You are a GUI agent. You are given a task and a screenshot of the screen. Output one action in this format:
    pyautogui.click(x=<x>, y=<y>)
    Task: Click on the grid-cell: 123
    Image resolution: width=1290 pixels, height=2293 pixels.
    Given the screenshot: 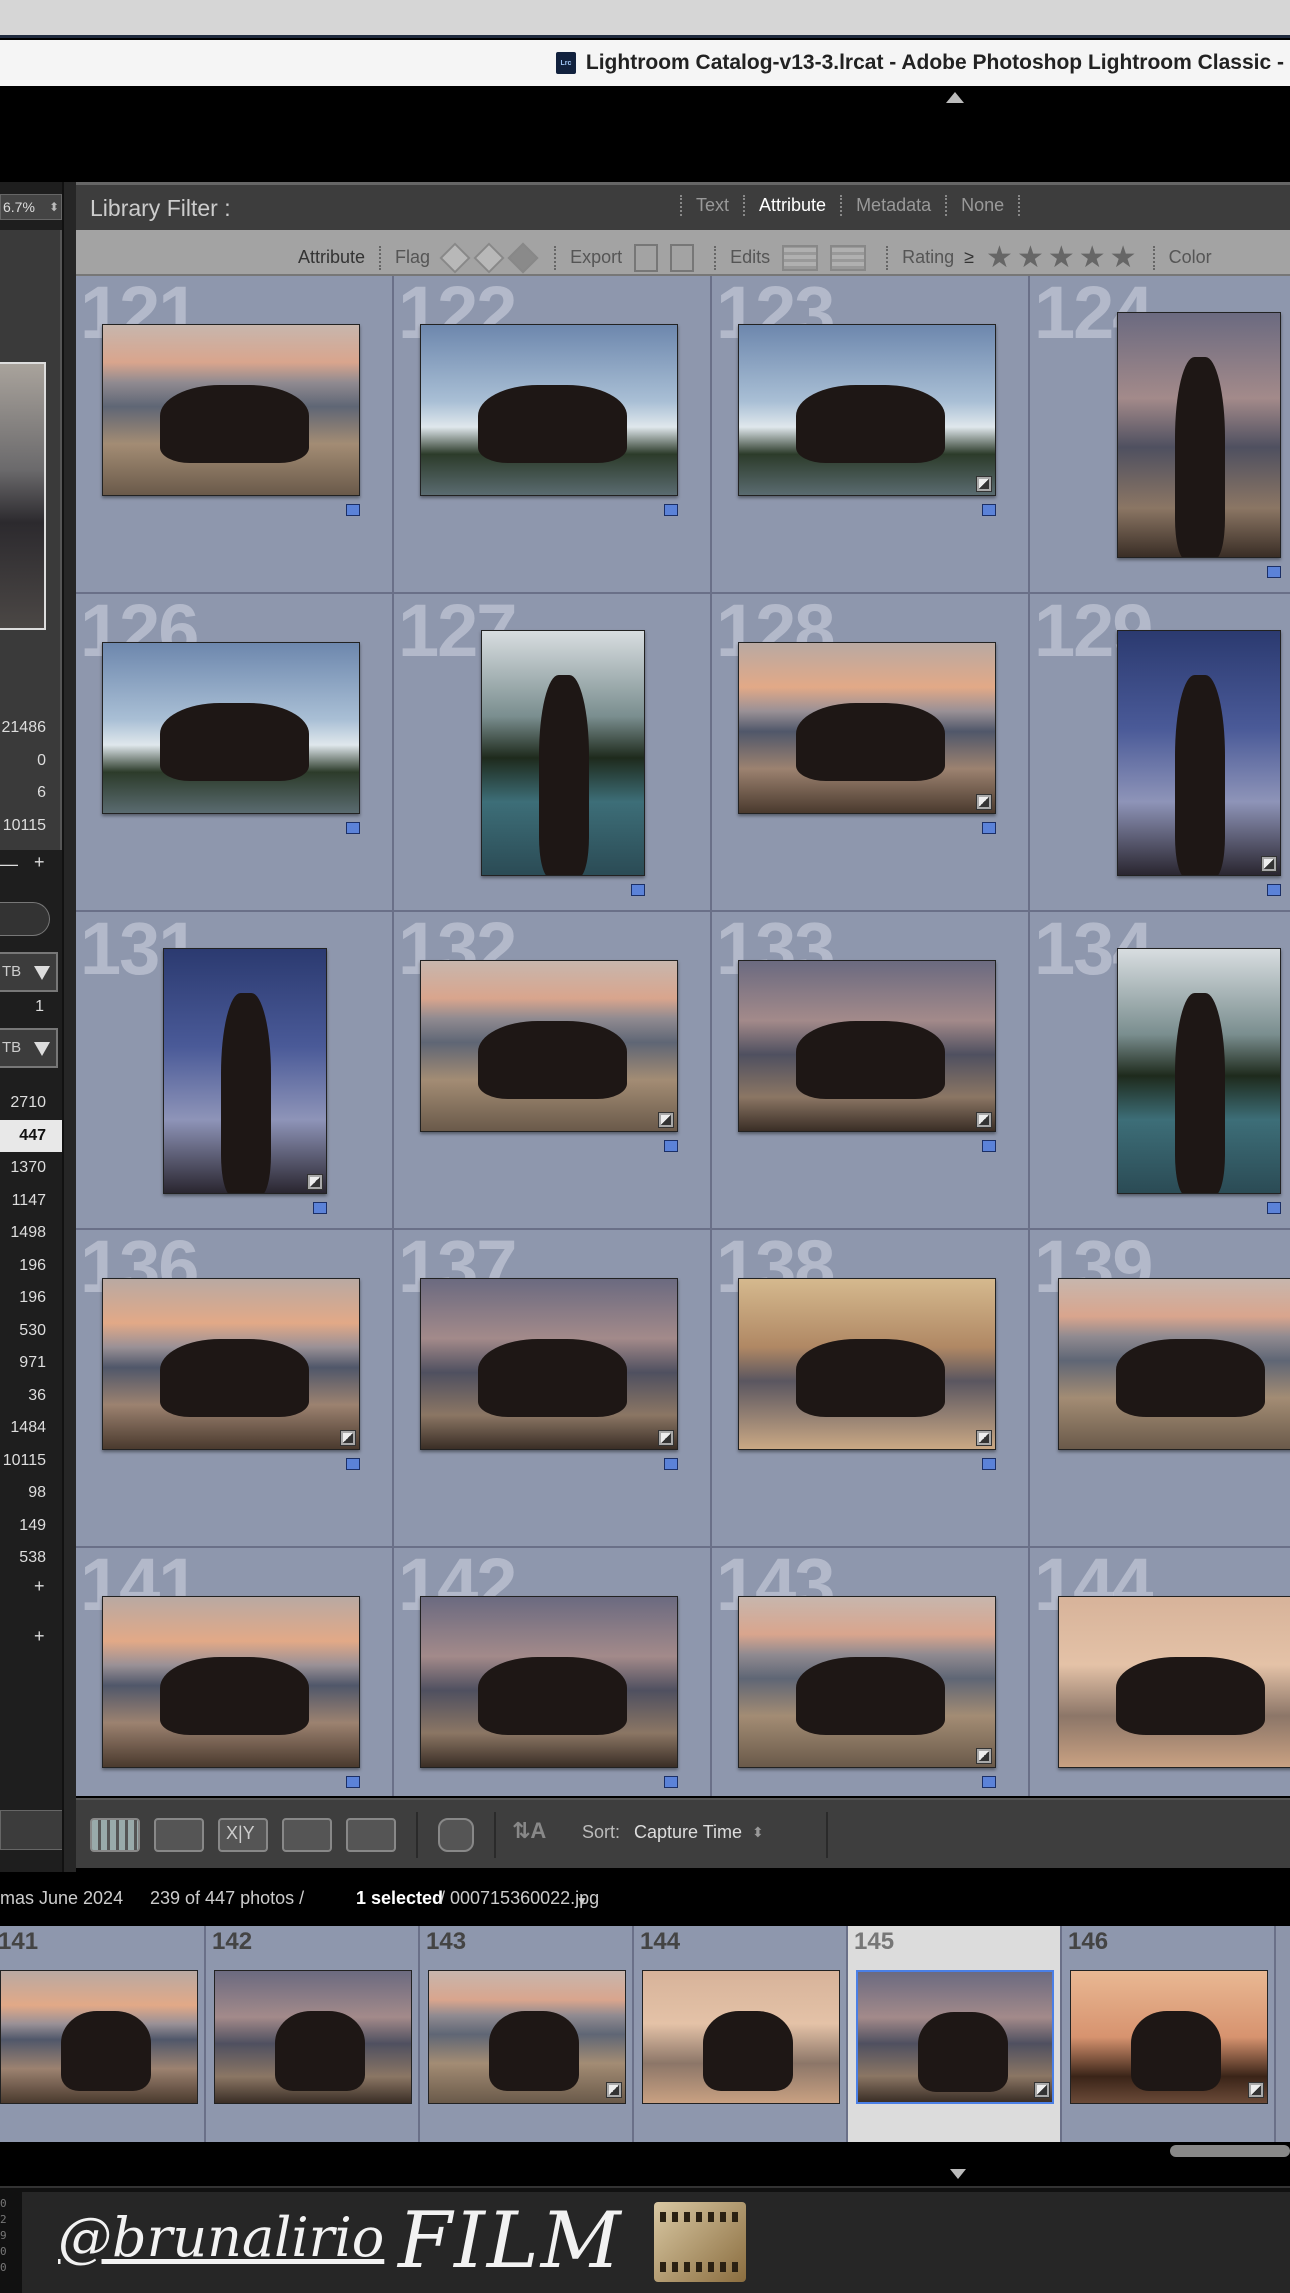 What is the action you would take?
    pyautogui.click(x=871, y=435)
    